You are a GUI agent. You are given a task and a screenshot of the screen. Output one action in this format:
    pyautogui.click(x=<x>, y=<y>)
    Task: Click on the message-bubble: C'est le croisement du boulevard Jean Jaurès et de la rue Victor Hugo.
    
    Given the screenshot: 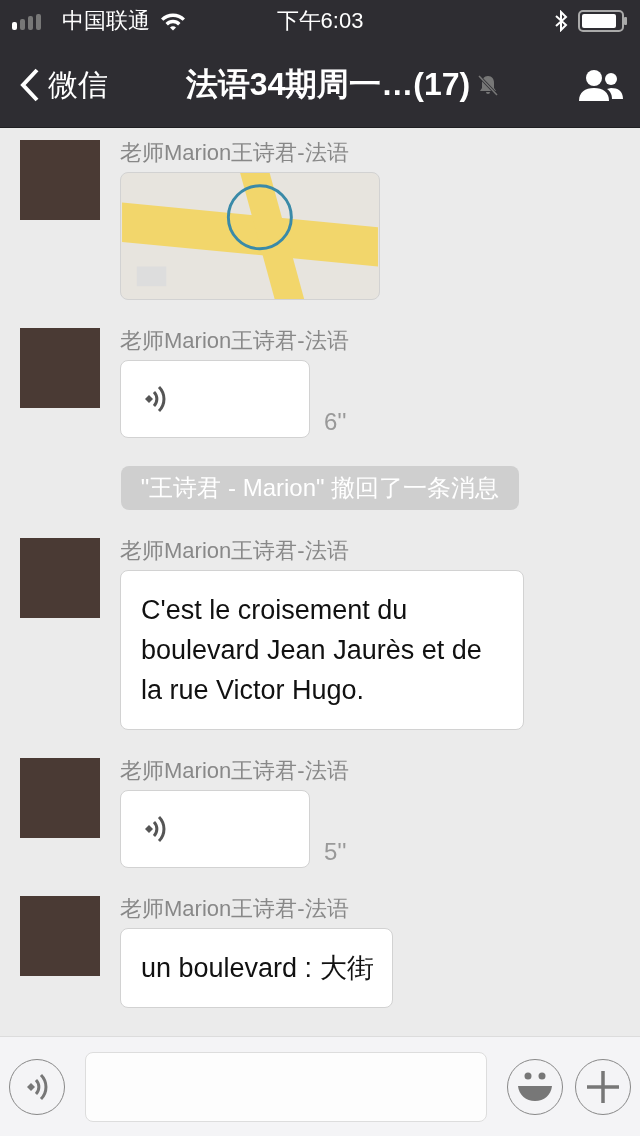 What is the action you would take?
    pyautogui.click(x=322, y=650)
    